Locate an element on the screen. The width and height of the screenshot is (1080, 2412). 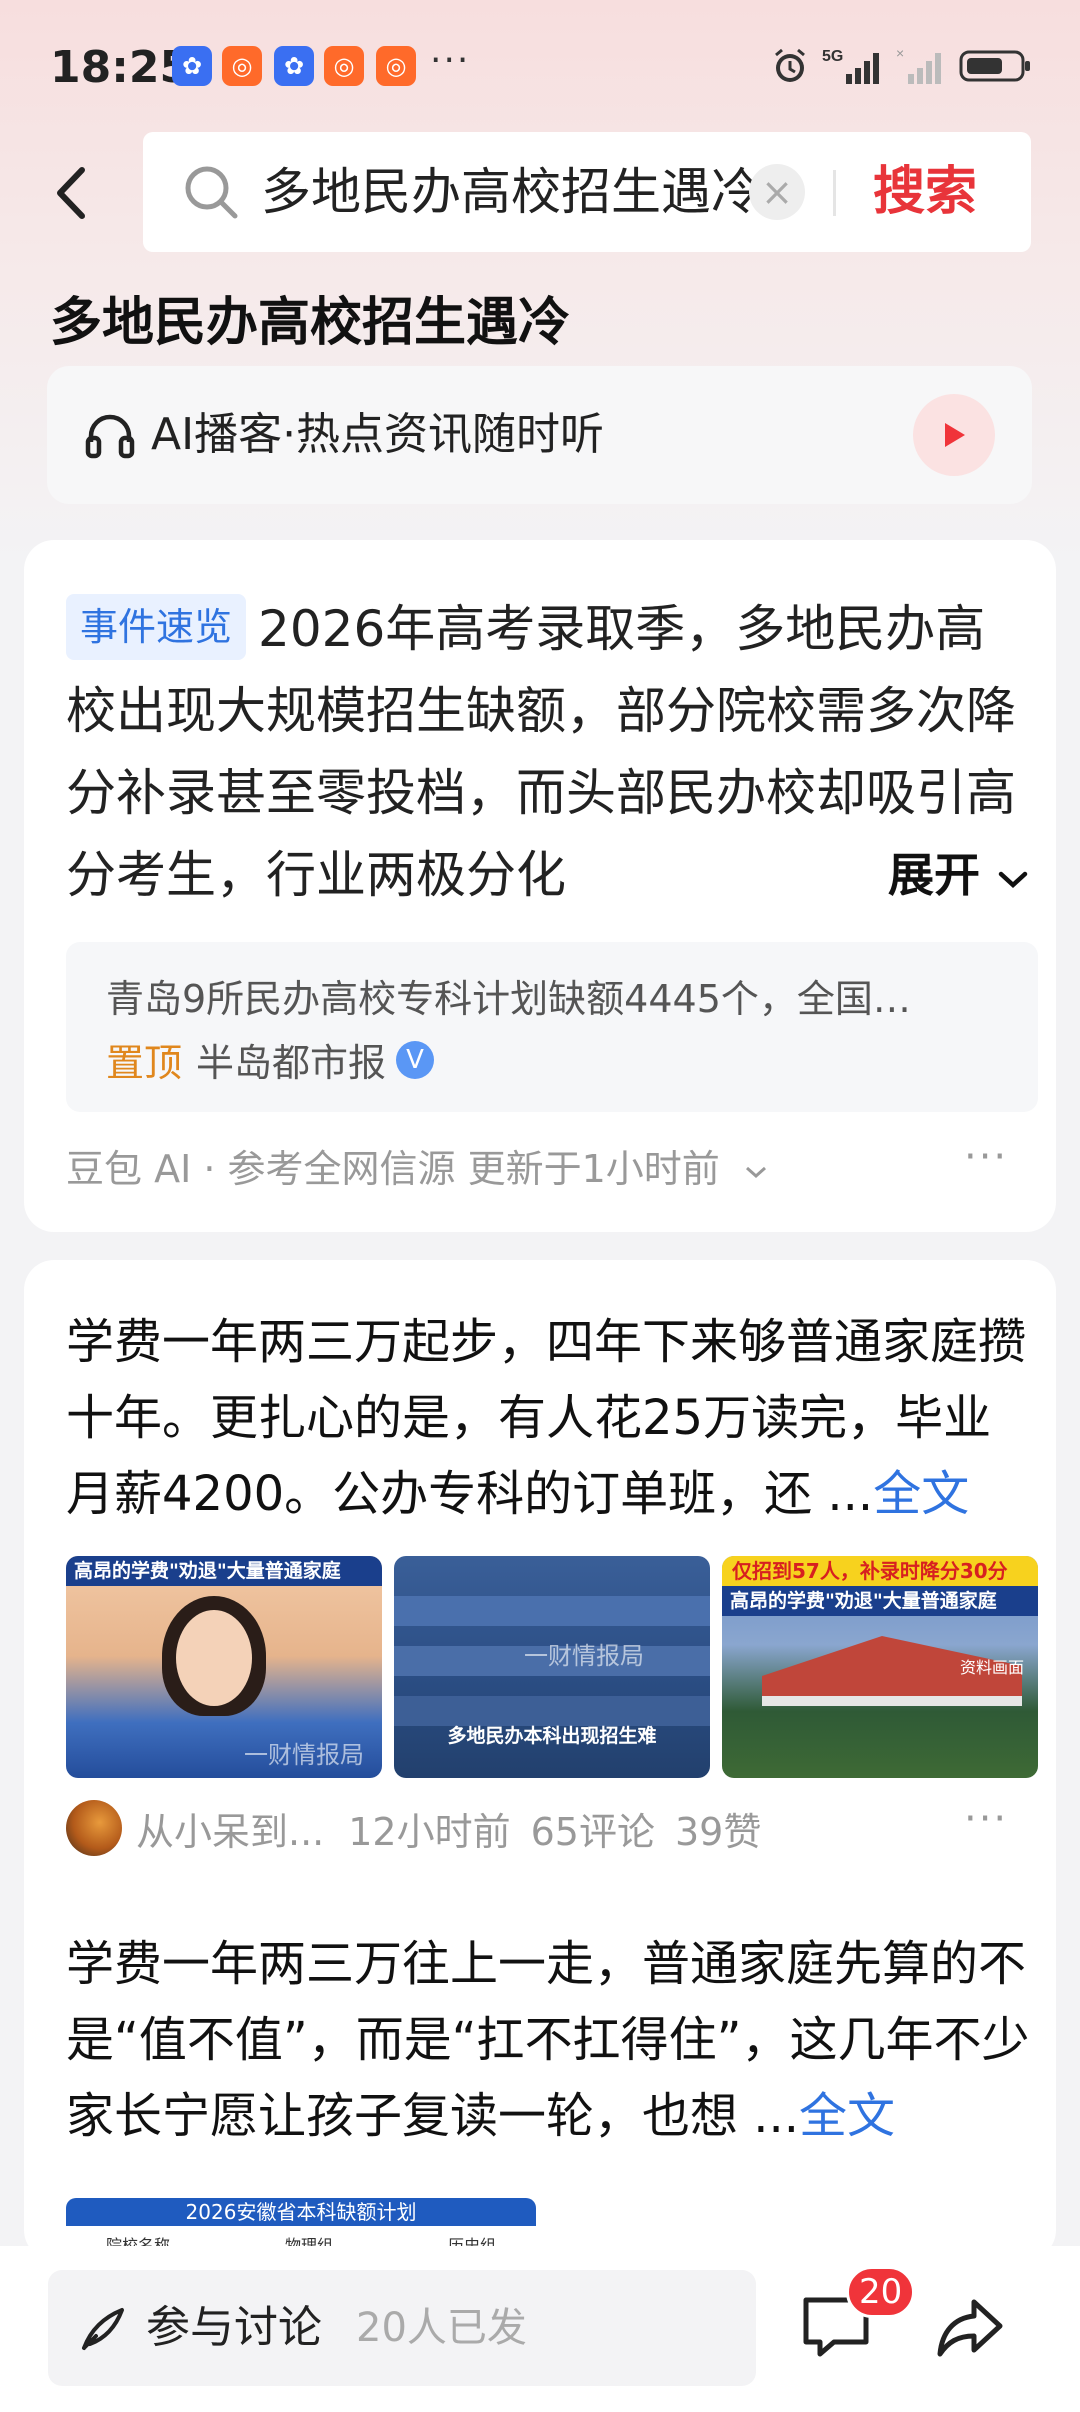
post-comments: 65评论 is located at coordinates (593, 1828).